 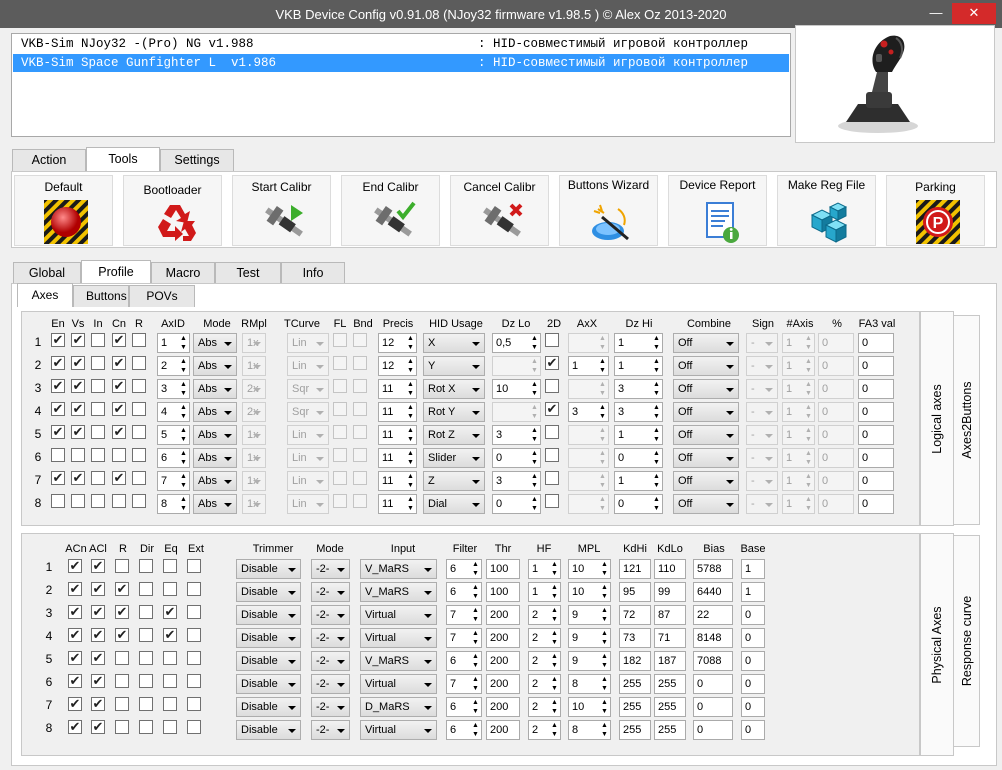 I want to click on axx-spinner: 1 ▲ ▼, so click(x=588, y=366).